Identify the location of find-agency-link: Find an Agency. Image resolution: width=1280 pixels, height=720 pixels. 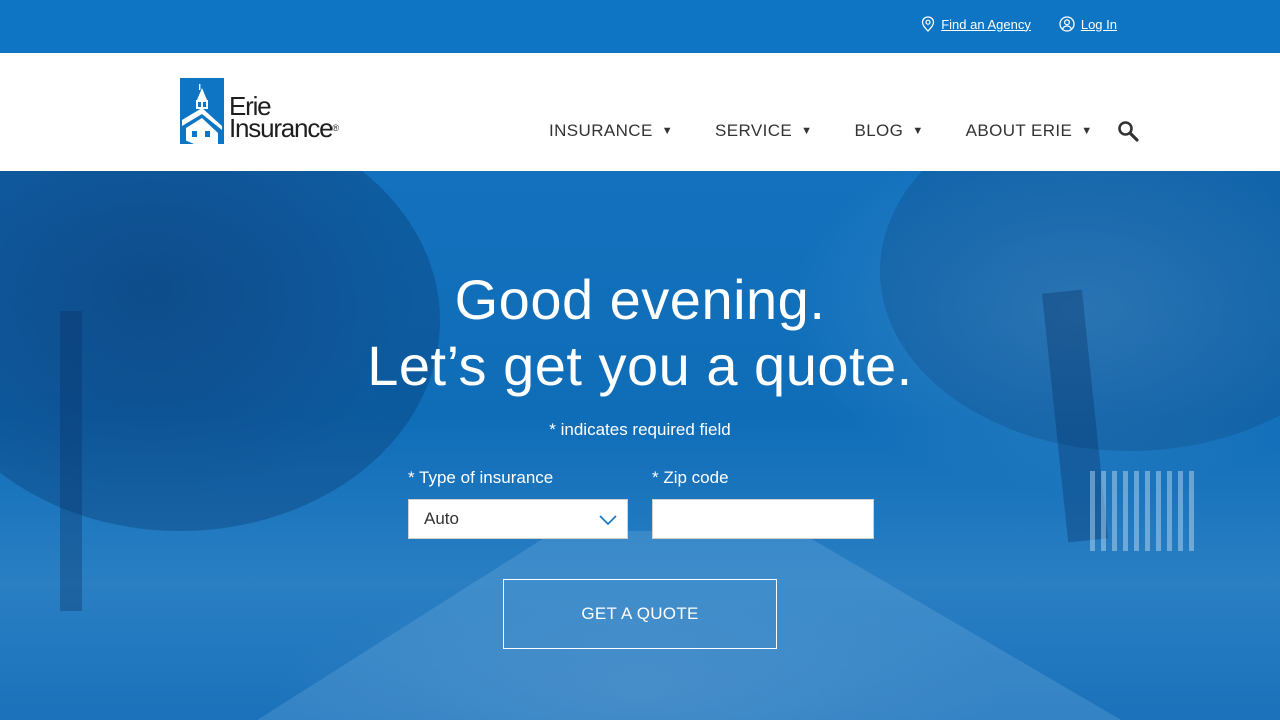
(976, 24).